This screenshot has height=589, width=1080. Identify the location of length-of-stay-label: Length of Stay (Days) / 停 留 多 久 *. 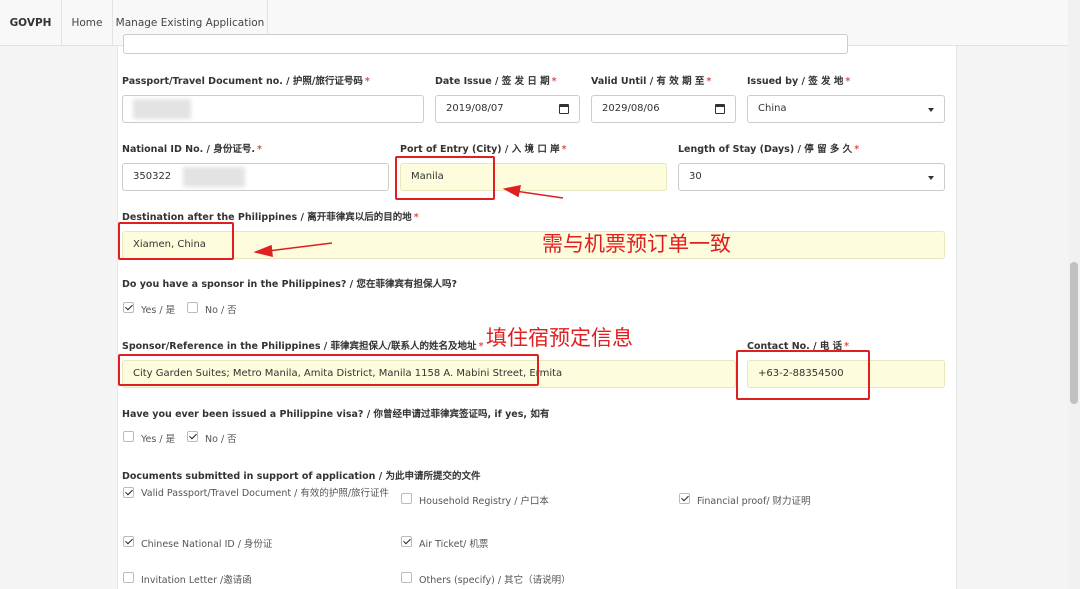
(768, 148).